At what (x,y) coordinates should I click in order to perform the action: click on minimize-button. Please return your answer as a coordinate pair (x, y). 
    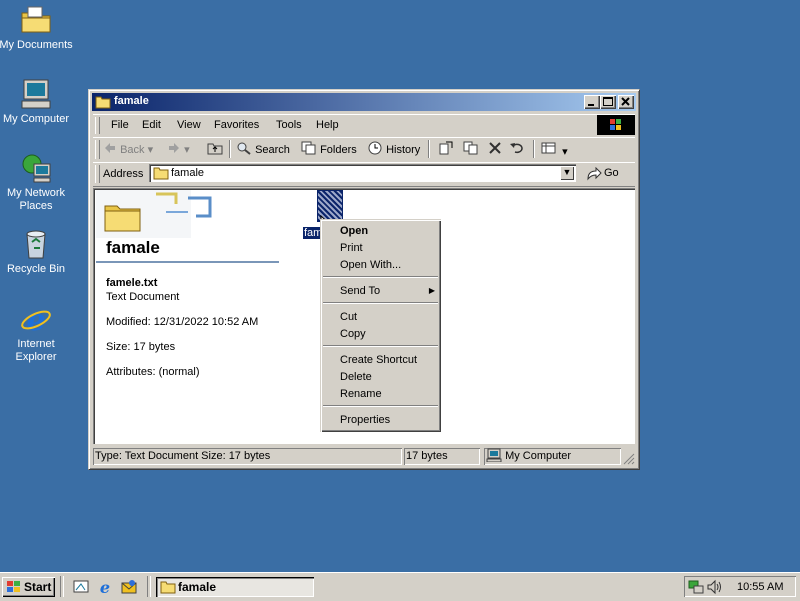
    Looking at the image, I should click on (592, 102).